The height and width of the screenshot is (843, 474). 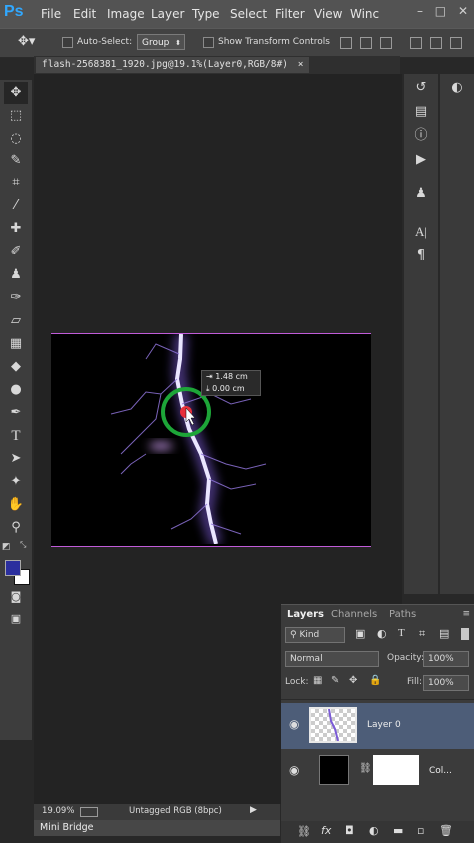 I want to click on transform-controls-checkbox, so click(x=208, y=42).